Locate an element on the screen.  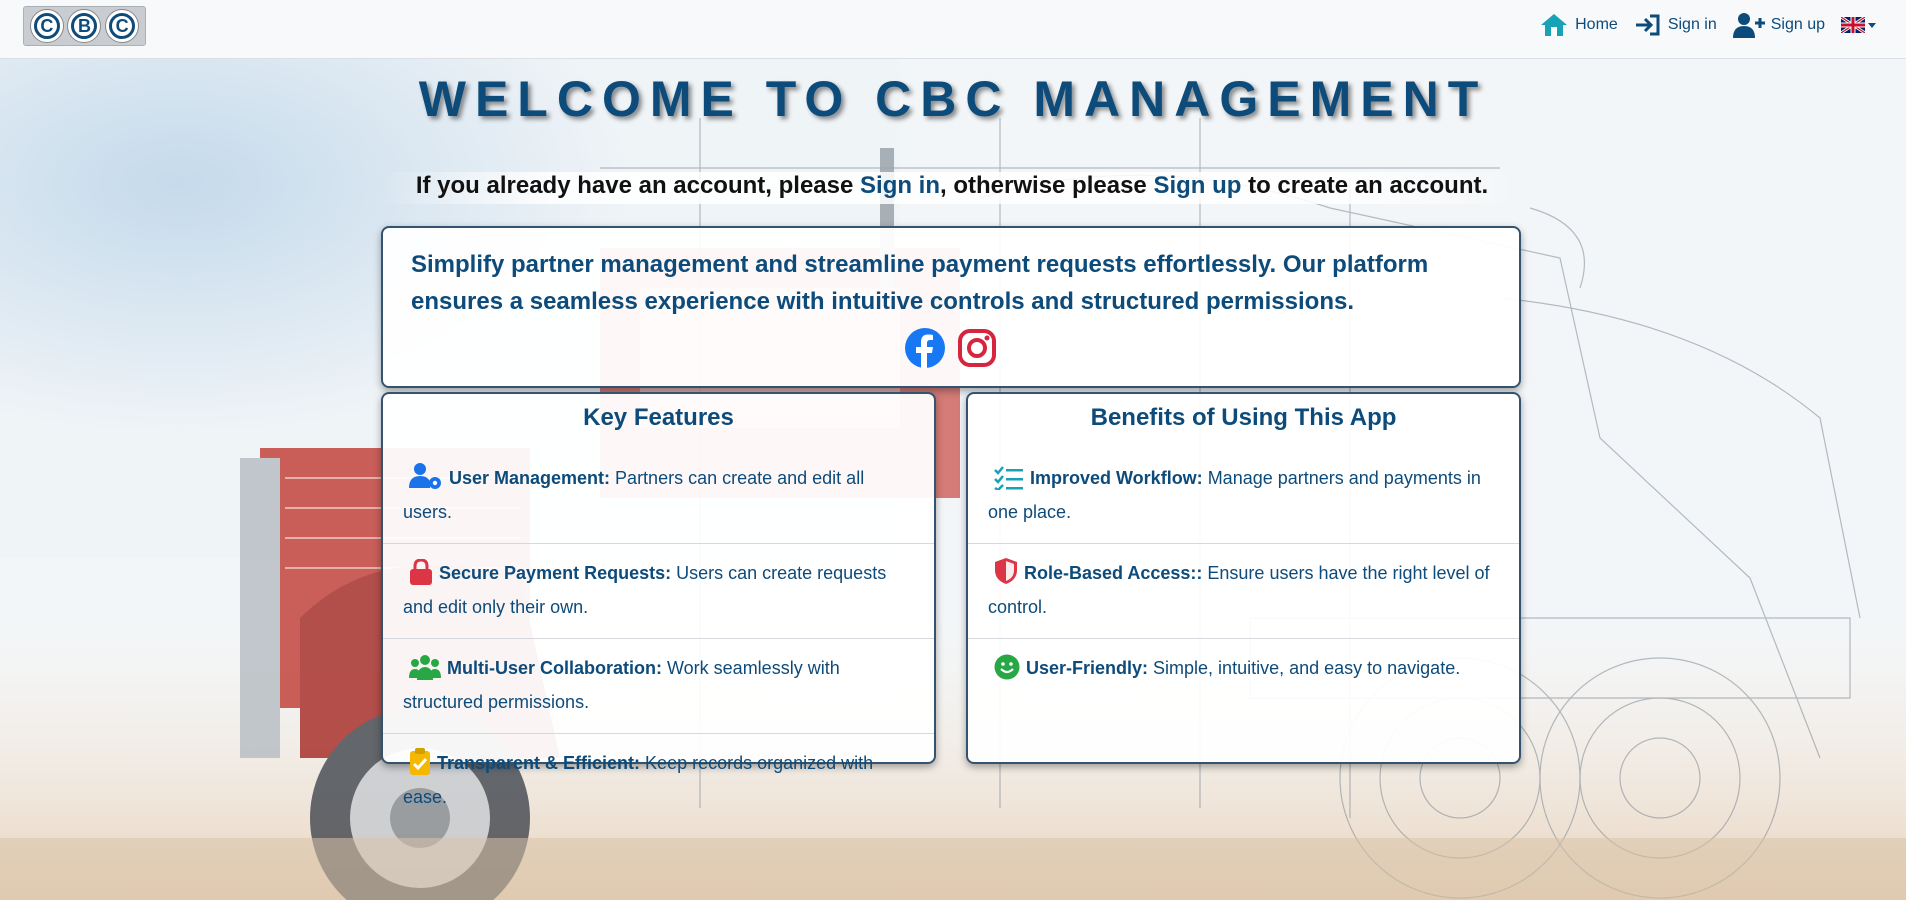
home-icon is located at coordinates (1554, 25).